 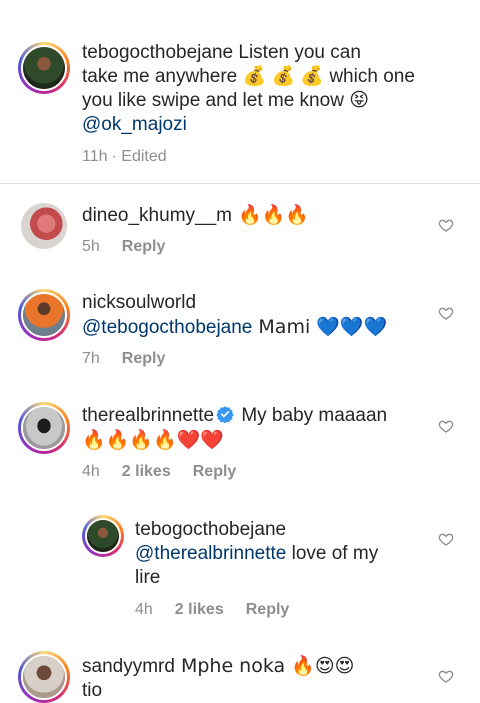 What do you see at coordinates (218, 678) in the screenshot?
I see `comment-text: sandyymrd Mphe noka 🔥😍😍 tio` at bounding box center [218, 678].